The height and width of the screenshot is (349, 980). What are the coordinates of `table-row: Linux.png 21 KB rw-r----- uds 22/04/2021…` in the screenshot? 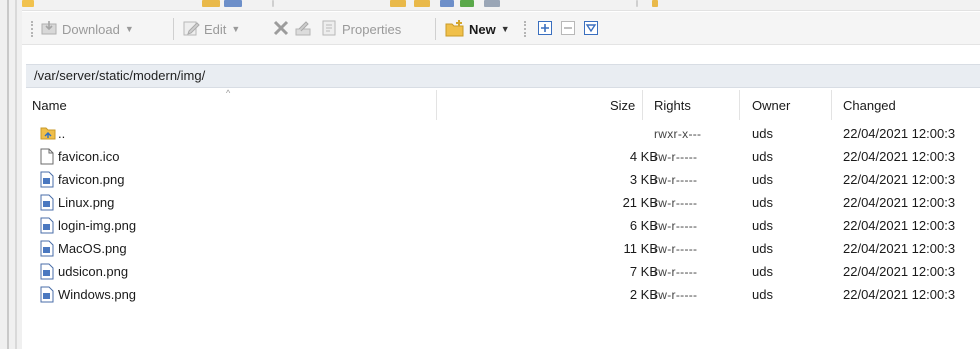 It's located at (503, 203).